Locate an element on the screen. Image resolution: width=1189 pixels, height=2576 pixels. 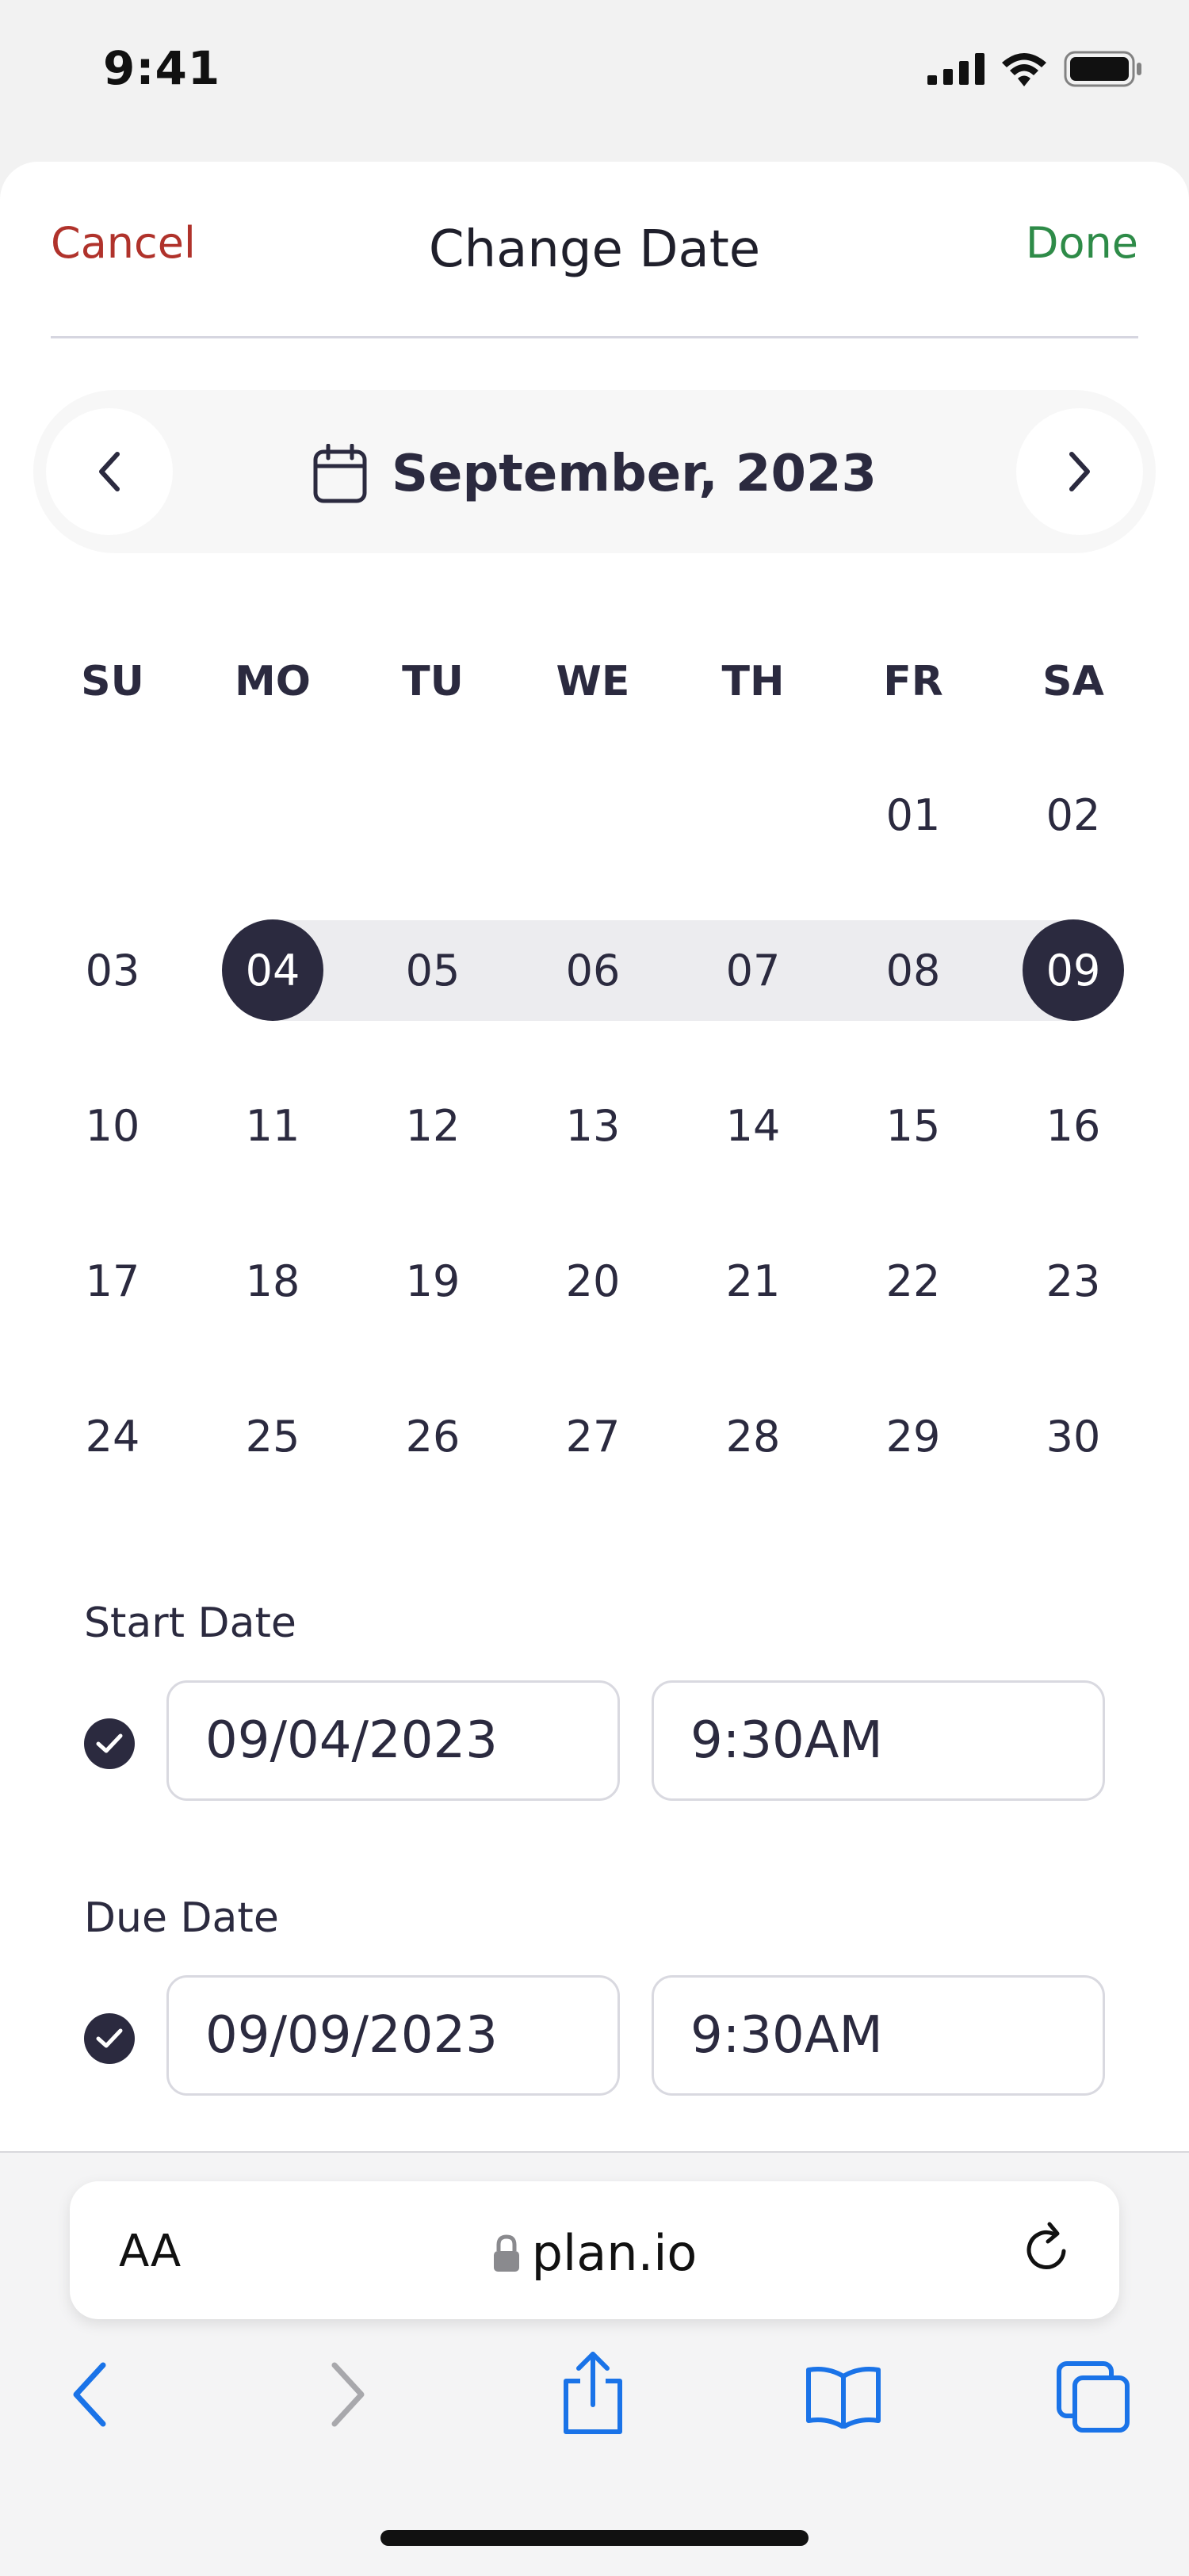
day-label: 29 is located at coordinates (913, 1436).